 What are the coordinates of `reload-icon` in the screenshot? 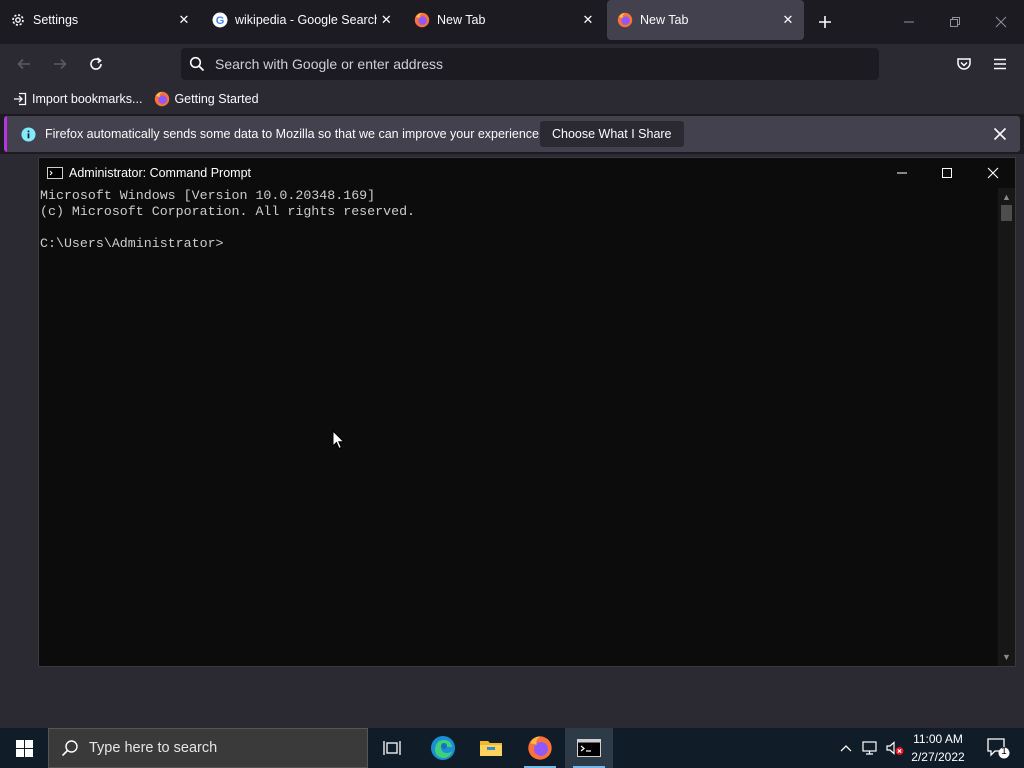 It's located at (96, 63).